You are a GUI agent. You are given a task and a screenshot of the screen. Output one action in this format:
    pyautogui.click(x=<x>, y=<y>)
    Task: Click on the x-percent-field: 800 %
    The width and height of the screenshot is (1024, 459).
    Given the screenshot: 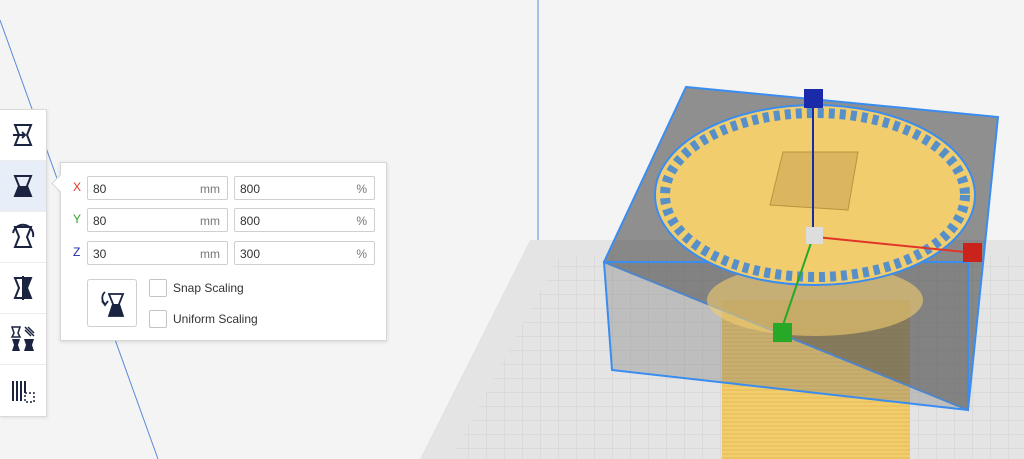 What is the action you would take?
    pyautogui.click(x=304, y=188)
    